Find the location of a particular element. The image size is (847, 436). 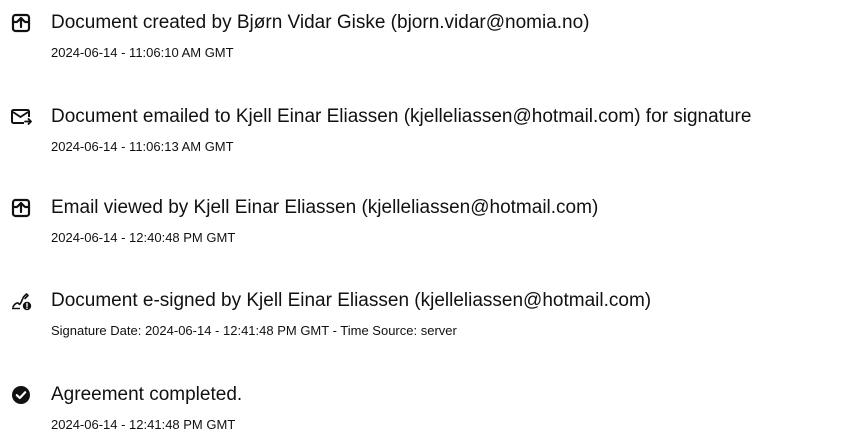

audit-entry-timestamp: 2024-06-14 - 11:06:13 AM GMT is located at coordinates (142, 146).